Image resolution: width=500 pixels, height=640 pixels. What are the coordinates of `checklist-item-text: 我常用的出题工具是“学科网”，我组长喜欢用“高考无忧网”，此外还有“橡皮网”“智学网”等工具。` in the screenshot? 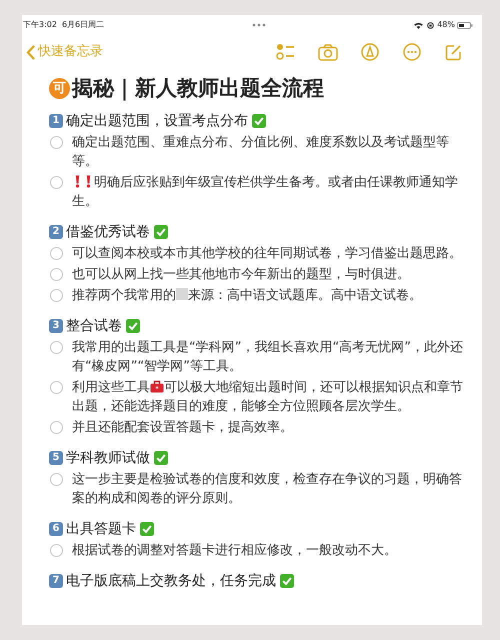 It's located at (268, 357).